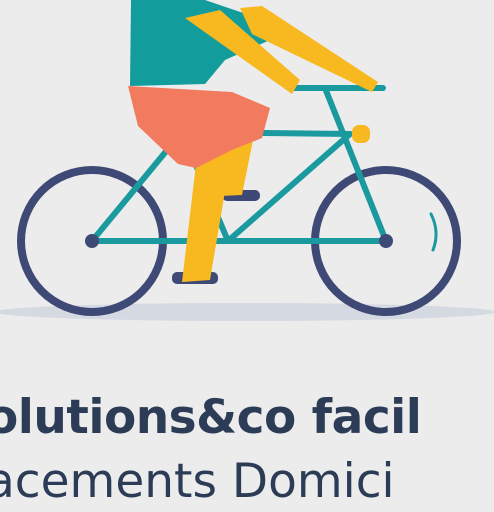 This screenshot has width=494, height=512. Describe the element at coordinates (433, 232) in the screenshot. I see `front-wheel-highlight` at that location.